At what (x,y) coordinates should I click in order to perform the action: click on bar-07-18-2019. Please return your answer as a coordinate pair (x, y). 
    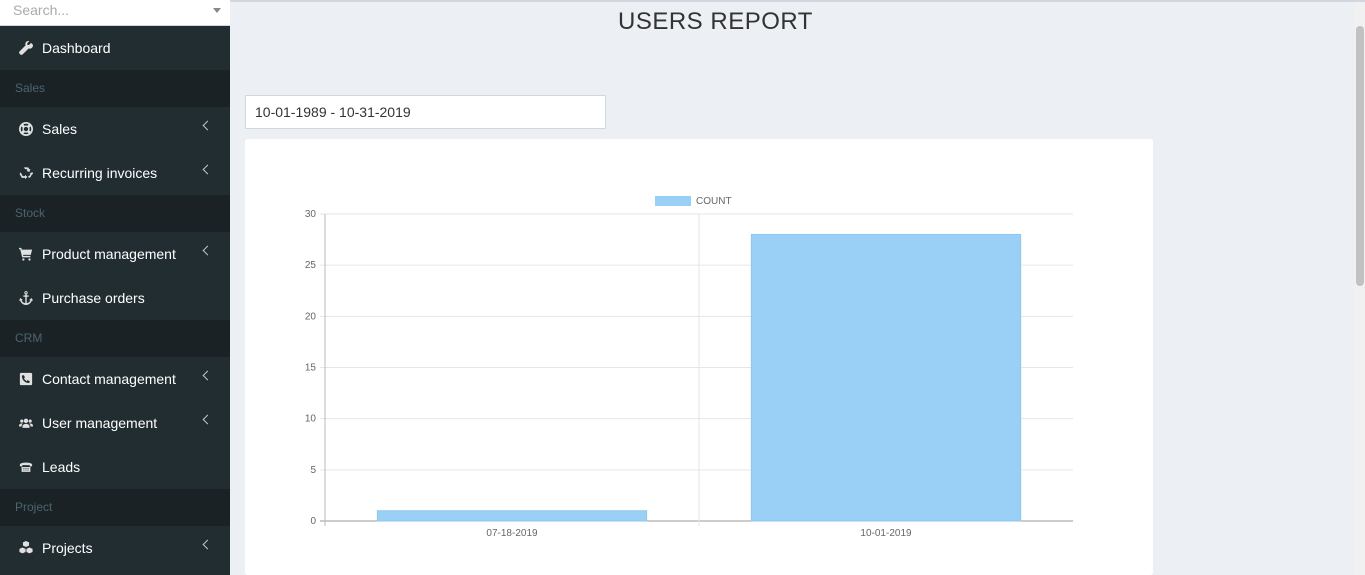
    Looking at the image, I should click on (512, 516).